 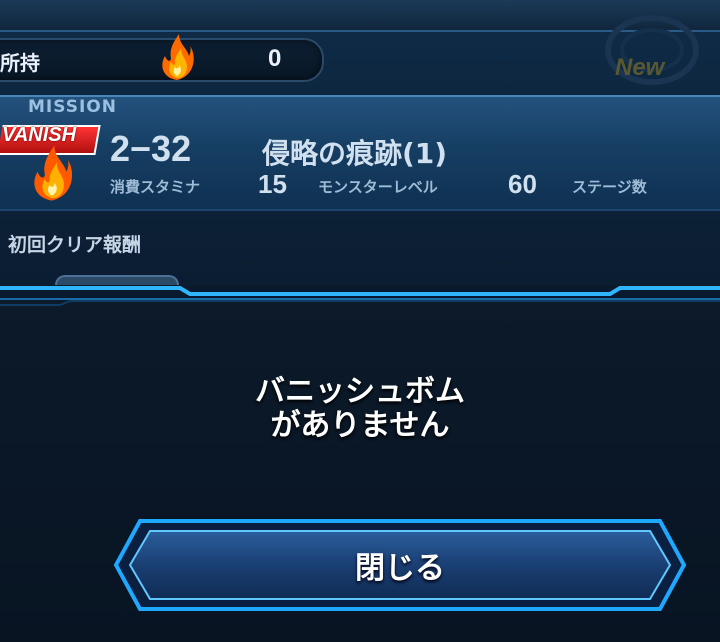 What do you see at coordinates (640, 67) in the screenshot?
I see `new-badge-label: New` at bounding box center [640, 67].